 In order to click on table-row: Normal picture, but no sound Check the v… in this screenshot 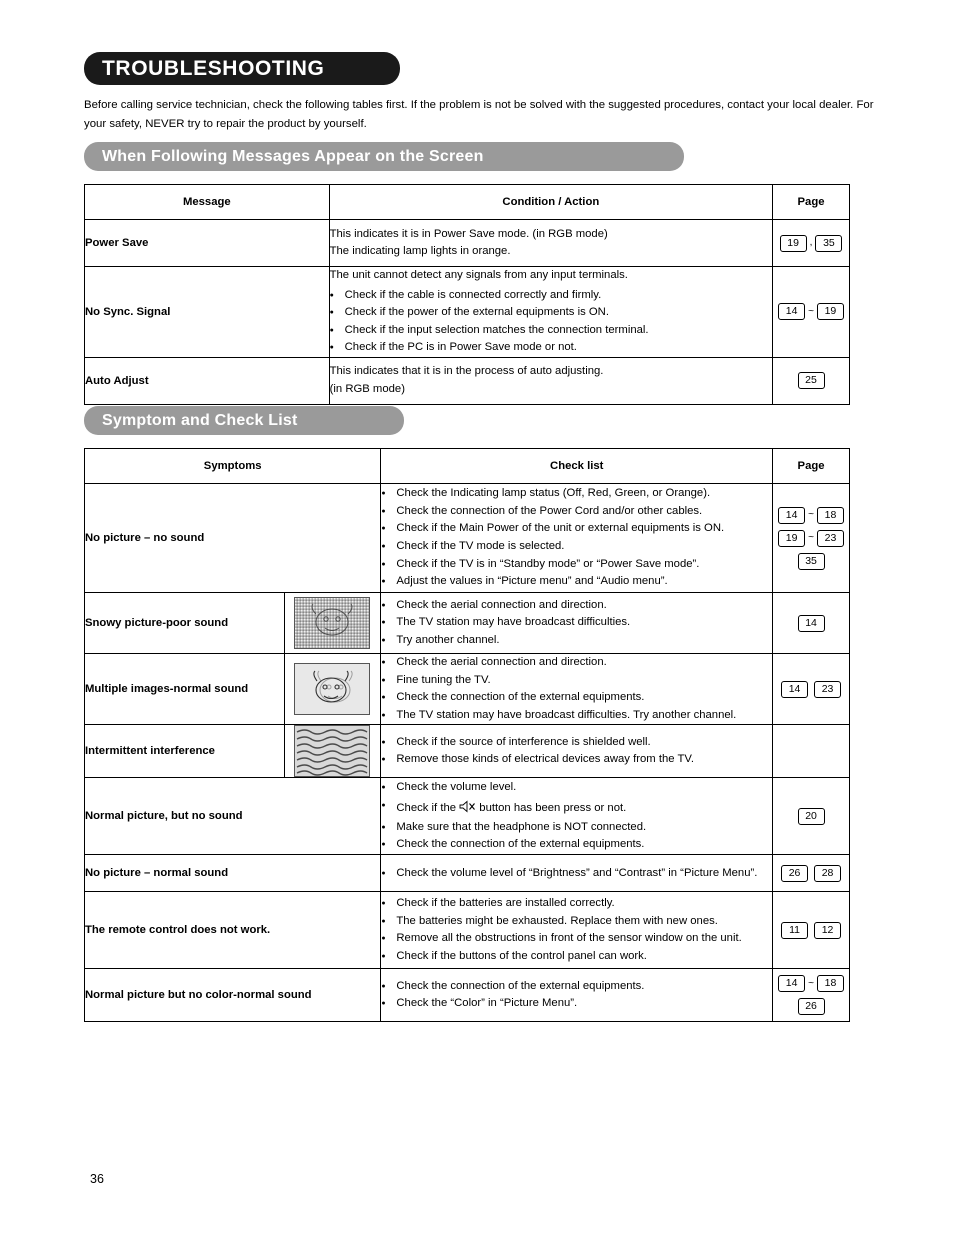, I will do `click(466, 816)`.